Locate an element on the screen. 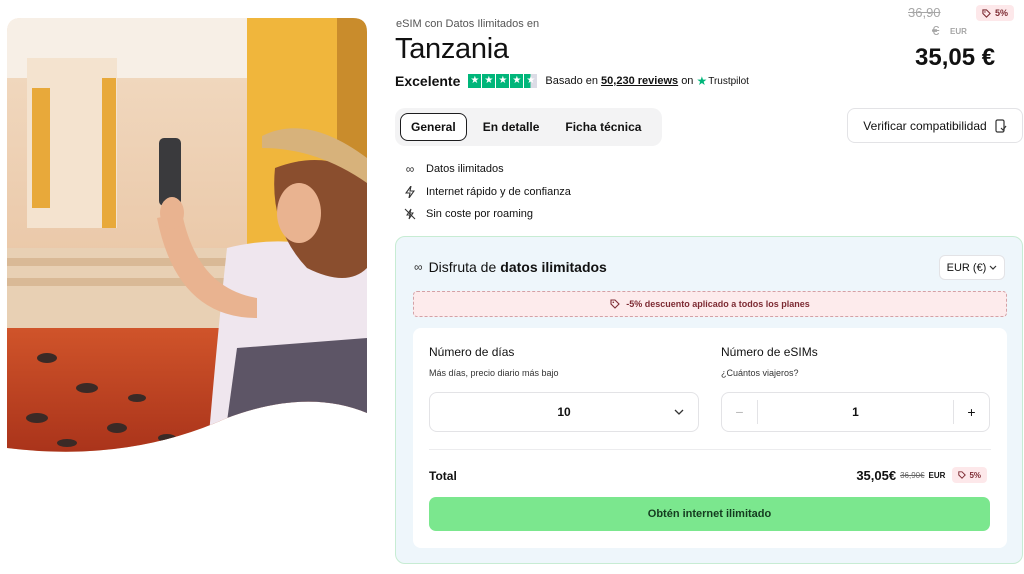  tab-general: General is located at coordinates (433, 127).